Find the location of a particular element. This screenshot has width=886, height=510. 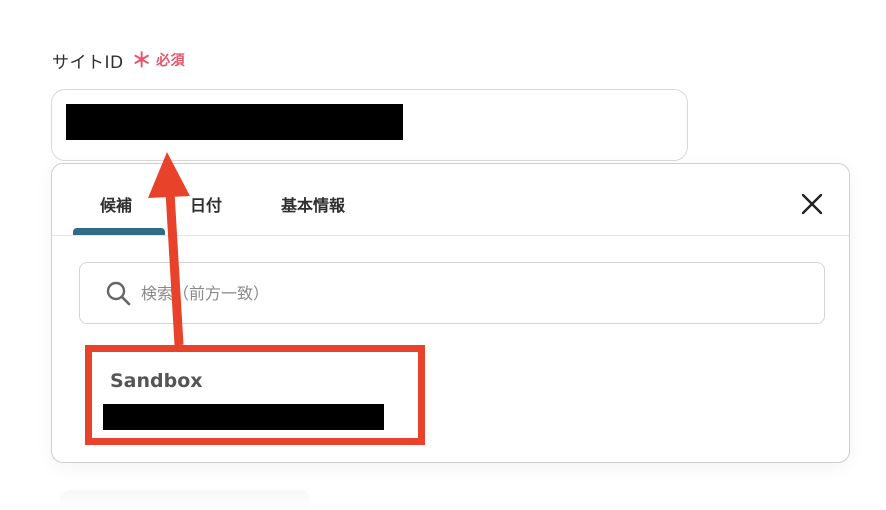

search-box is located at coordinates (452, 293).